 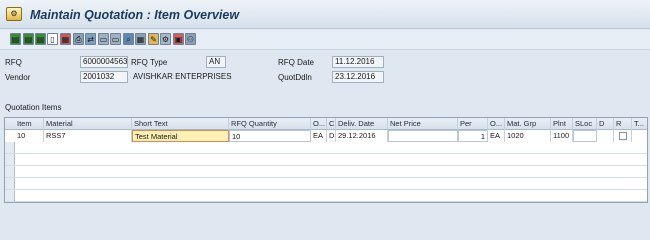 I want to click on quotation-deadline-field: 23.12.2016, so click(x=358, y=77).